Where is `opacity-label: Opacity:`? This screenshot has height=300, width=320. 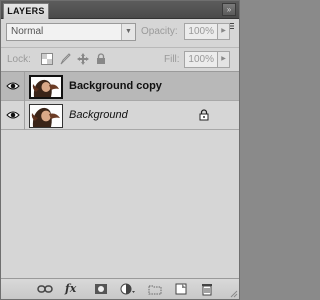
opacity-label: Opacity: is located at coordinates (159, 31).